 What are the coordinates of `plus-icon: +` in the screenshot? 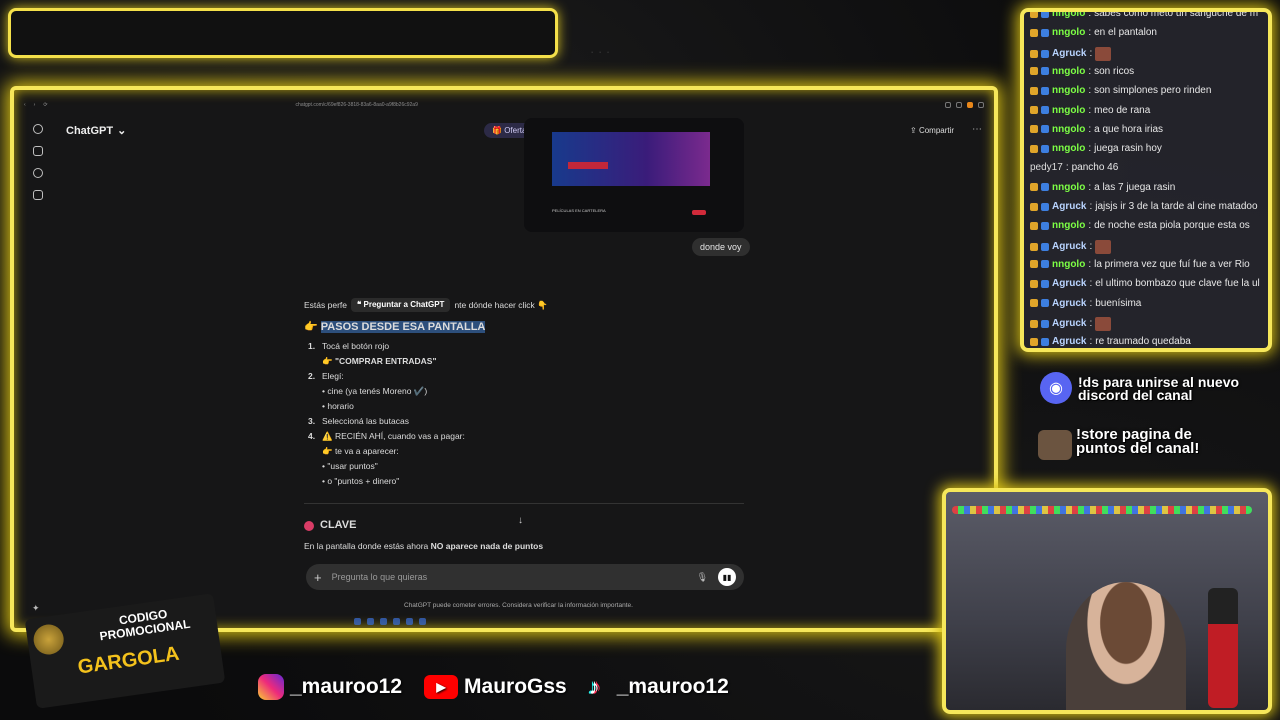 It's located at (318, 577).